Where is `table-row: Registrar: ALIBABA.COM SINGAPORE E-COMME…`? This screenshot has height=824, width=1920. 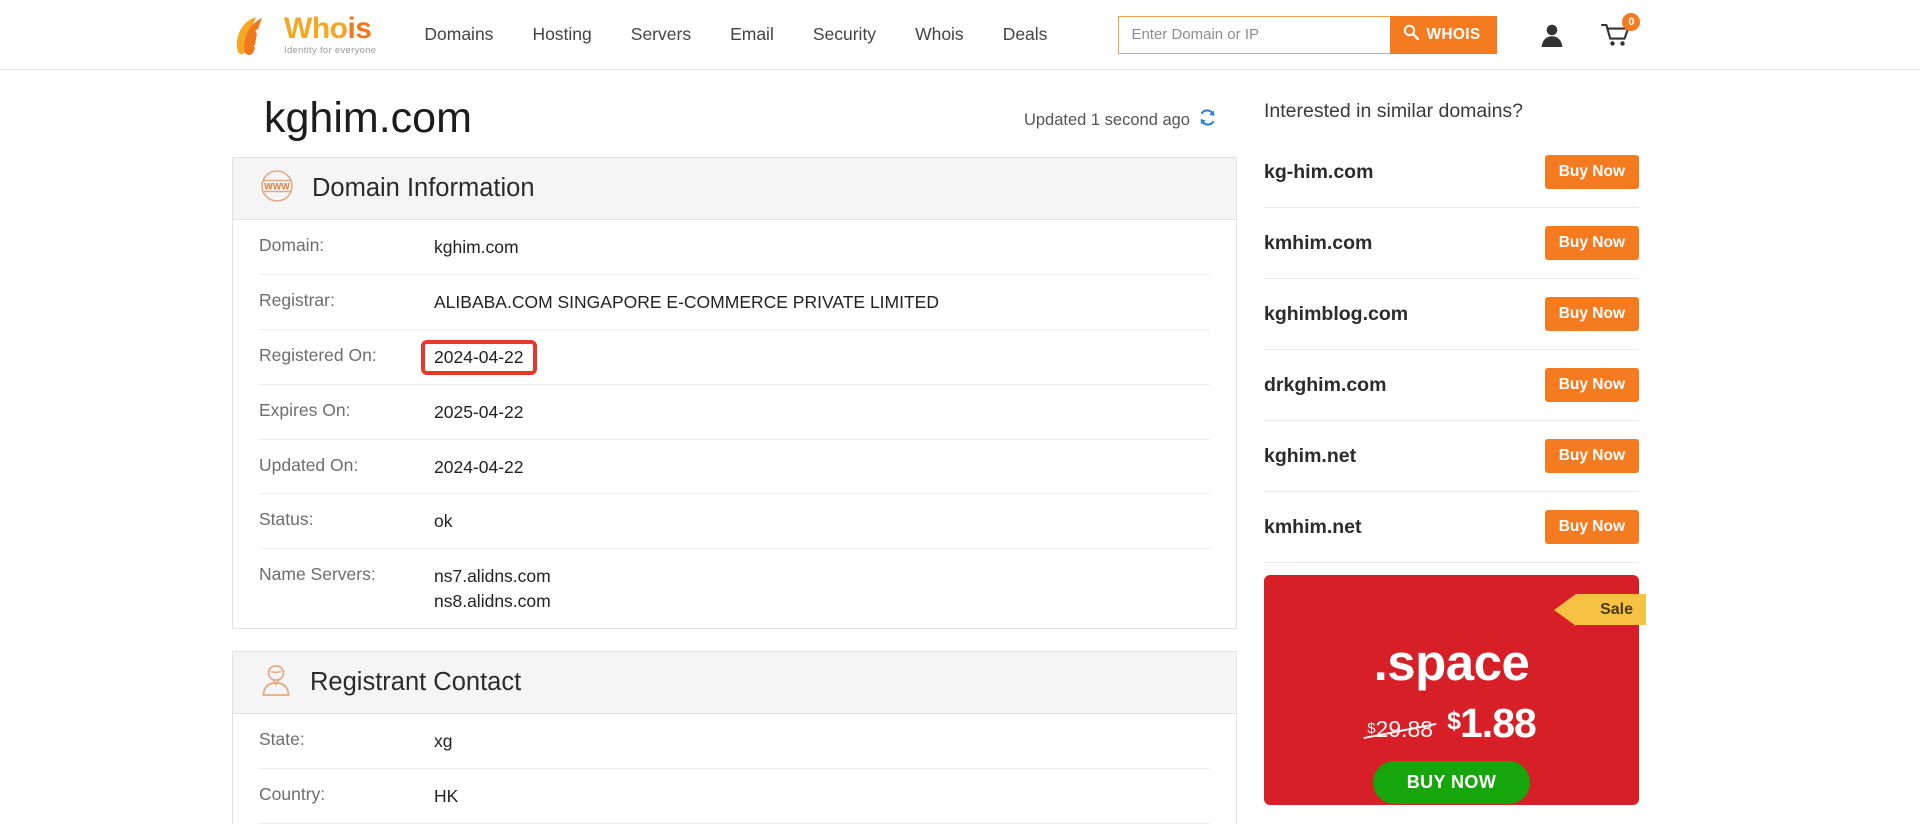
table-row: Registrar: ALIBABA.COM SINGAPORE E-COMME… is located at coordinates (734, 302).